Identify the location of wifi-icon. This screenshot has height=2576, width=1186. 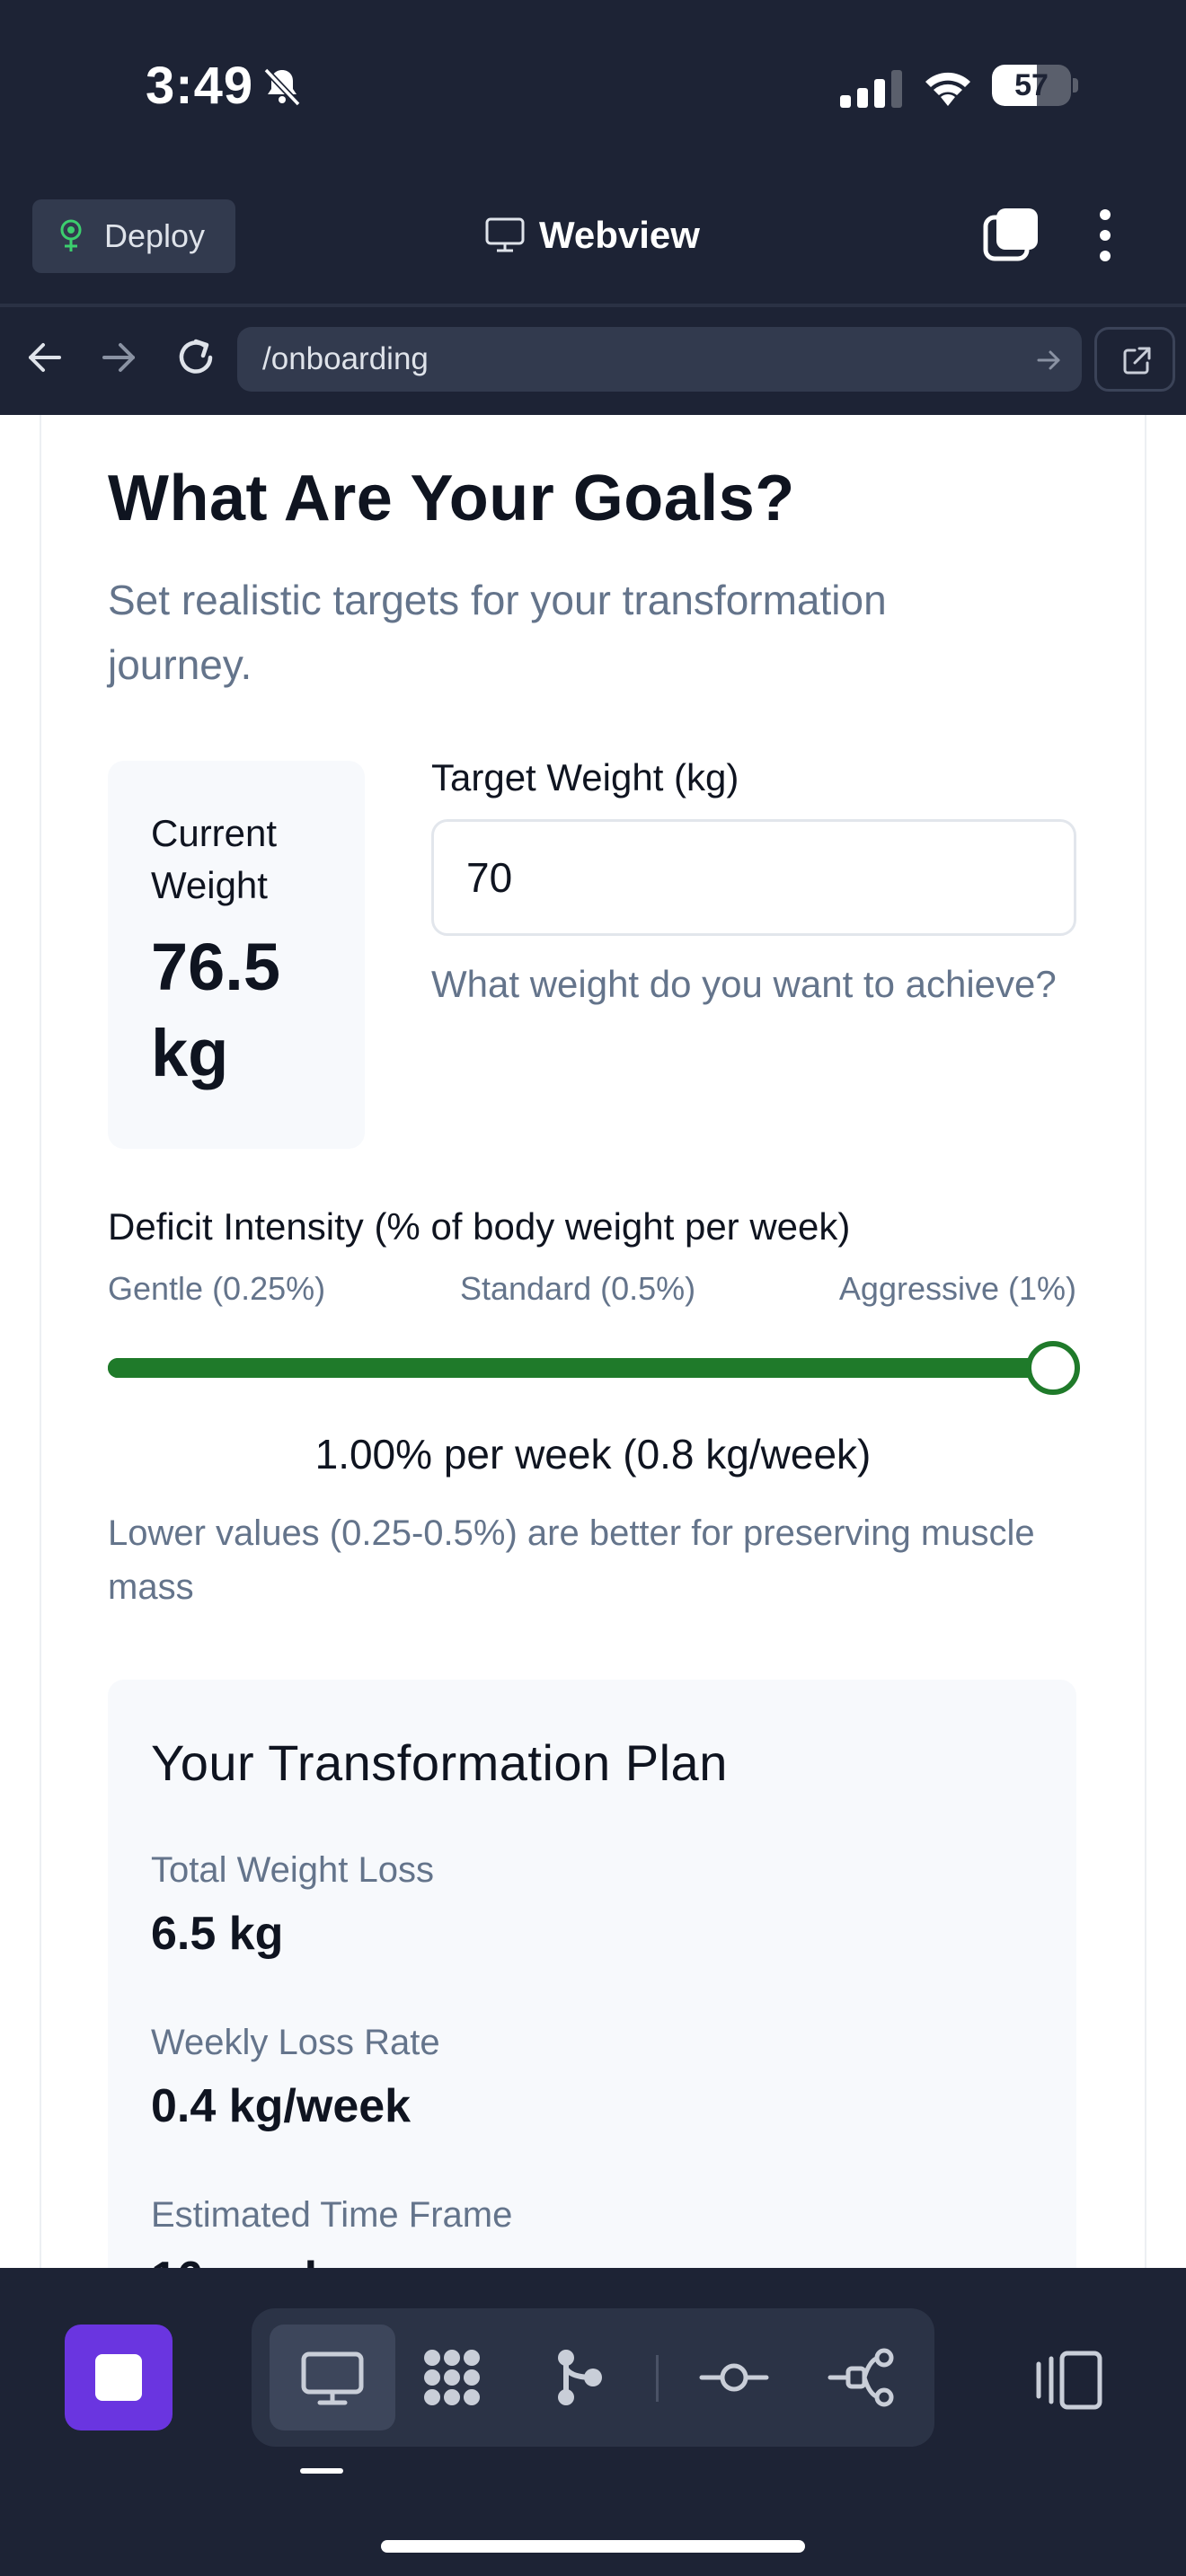
(947, 89).